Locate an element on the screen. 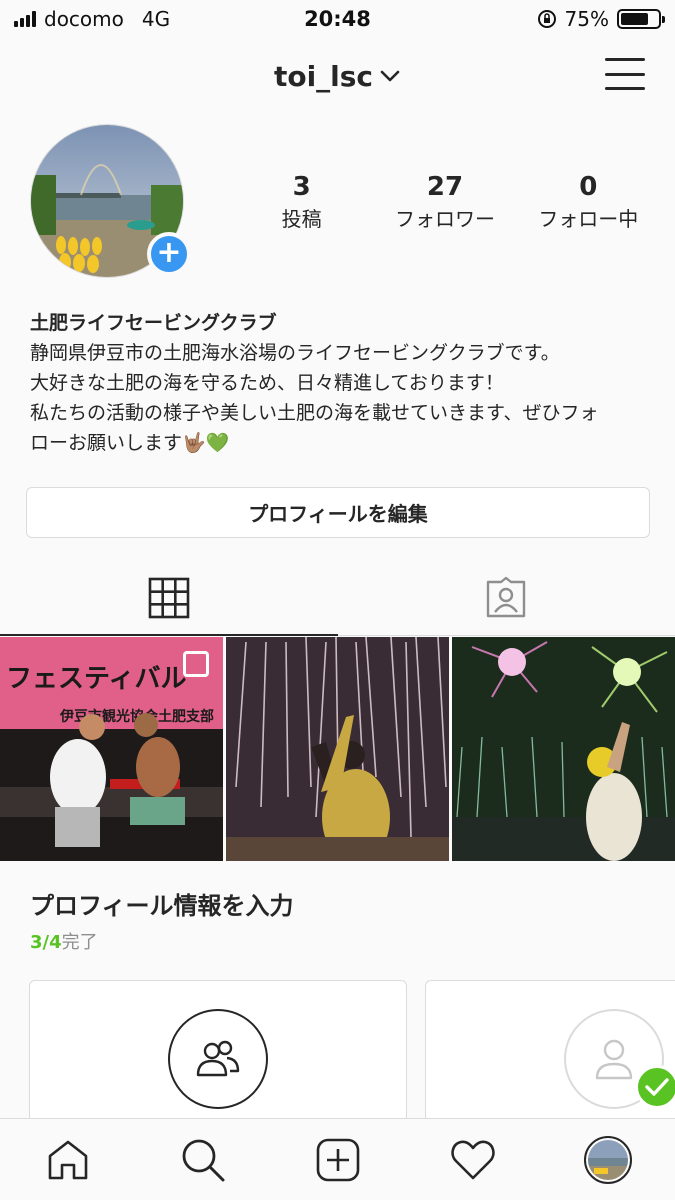 This screenshot has width=675, height=1200. profile-header: toi_lsc is located at coordinates (337, 76).